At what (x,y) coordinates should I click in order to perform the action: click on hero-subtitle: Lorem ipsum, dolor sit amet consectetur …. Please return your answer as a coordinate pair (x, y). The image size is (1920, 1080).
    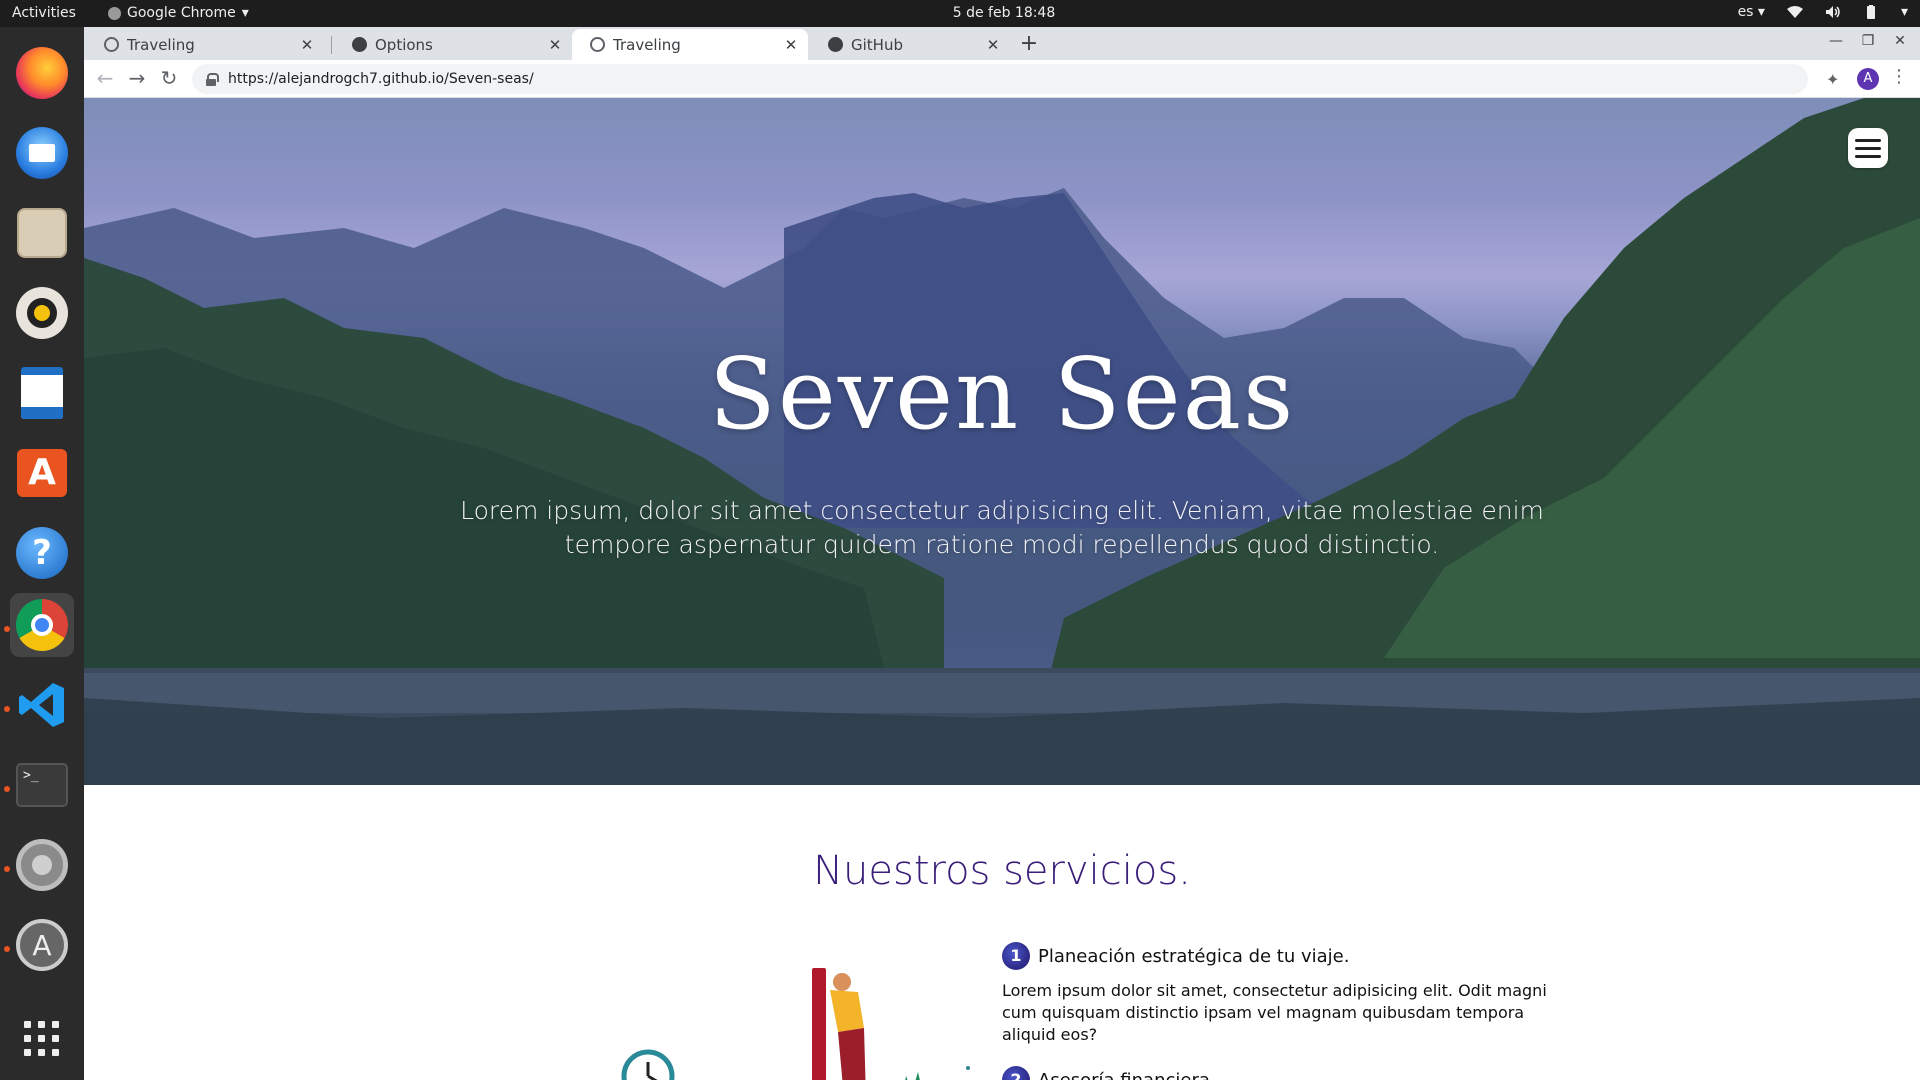
    Looking at the image, I should click on (1002, 527).